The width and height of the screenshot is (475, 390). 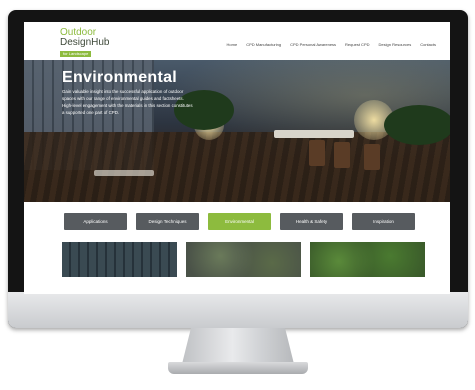 I want to click on nav-item-cpd-manufacturing: CPD Manufacturing, so click(x=263, y=44).